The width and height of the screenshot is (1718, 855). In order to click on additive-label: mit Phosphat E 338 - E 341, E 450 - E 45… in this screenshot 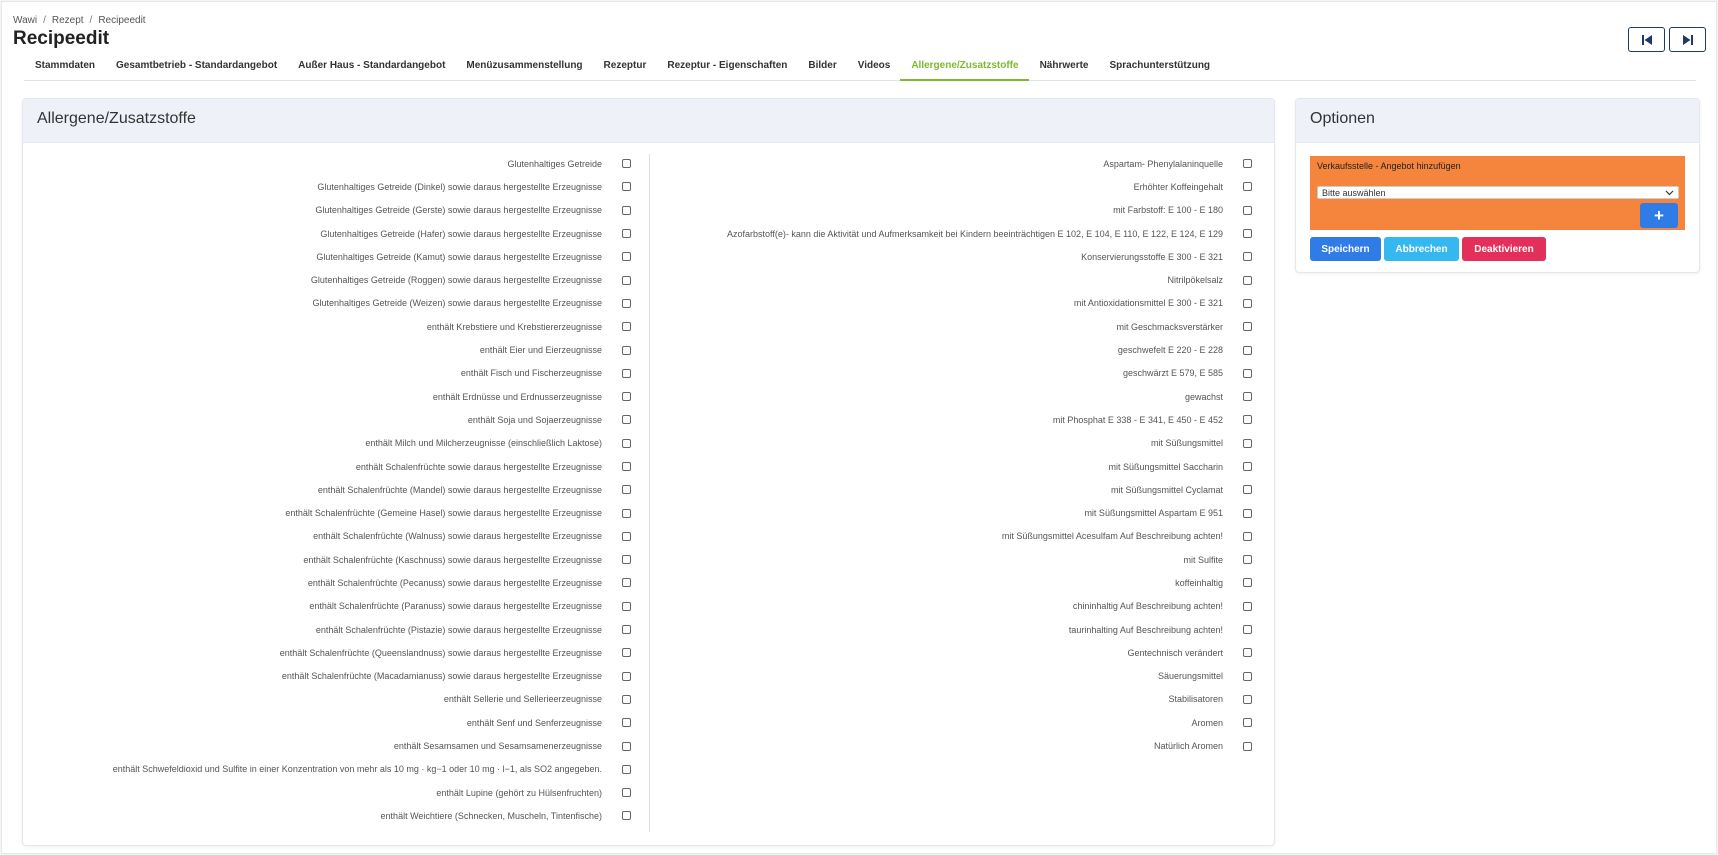, I will do `click(1137, 419)`.